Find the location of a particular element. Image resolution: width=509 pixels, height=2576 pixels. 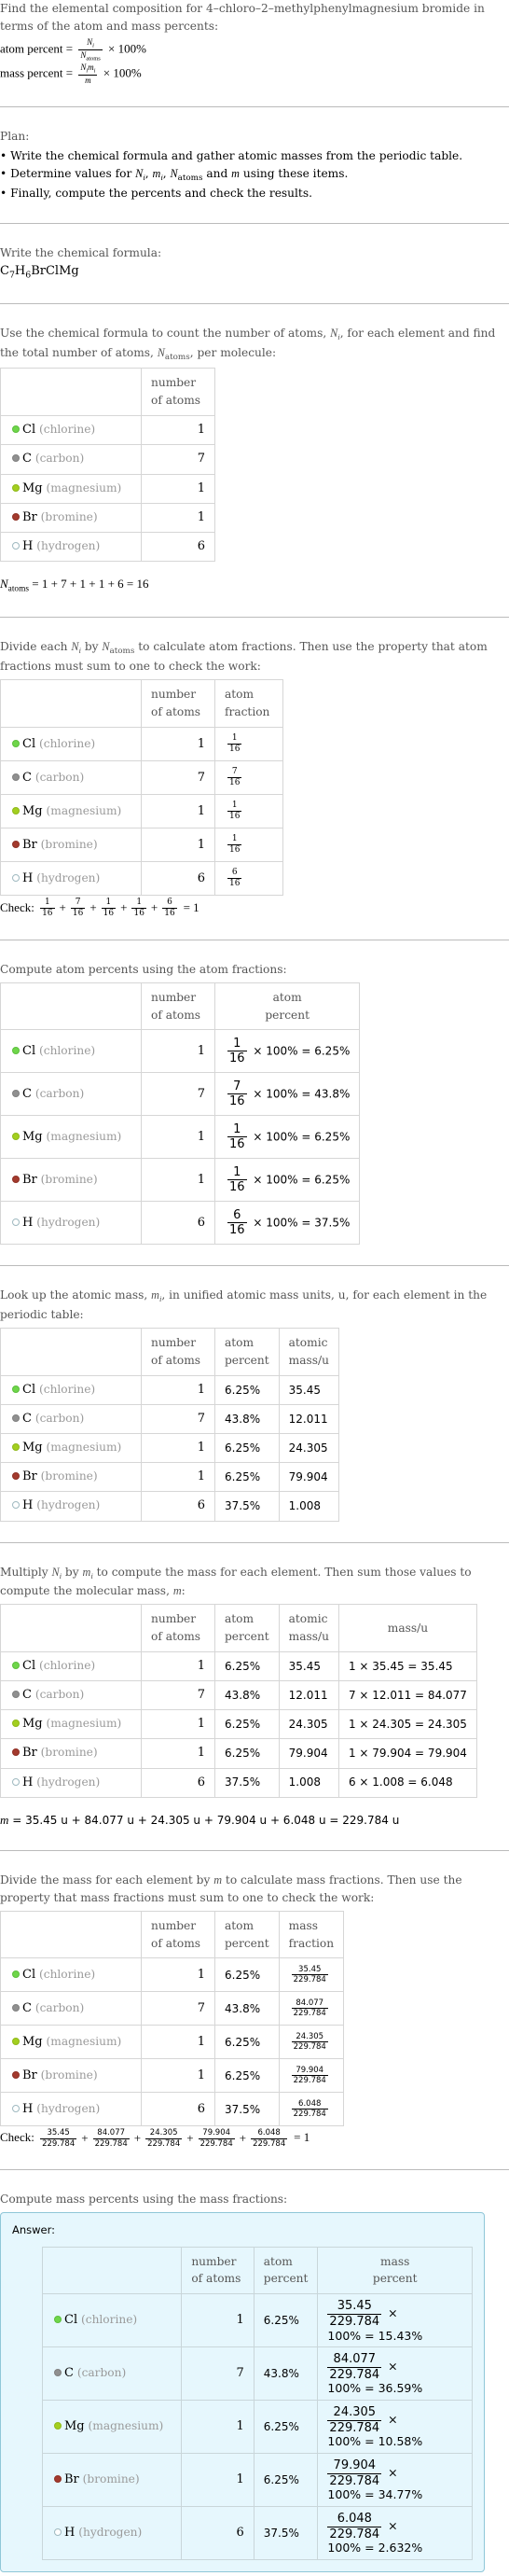

header-element is located at coordinates (71, 1007).